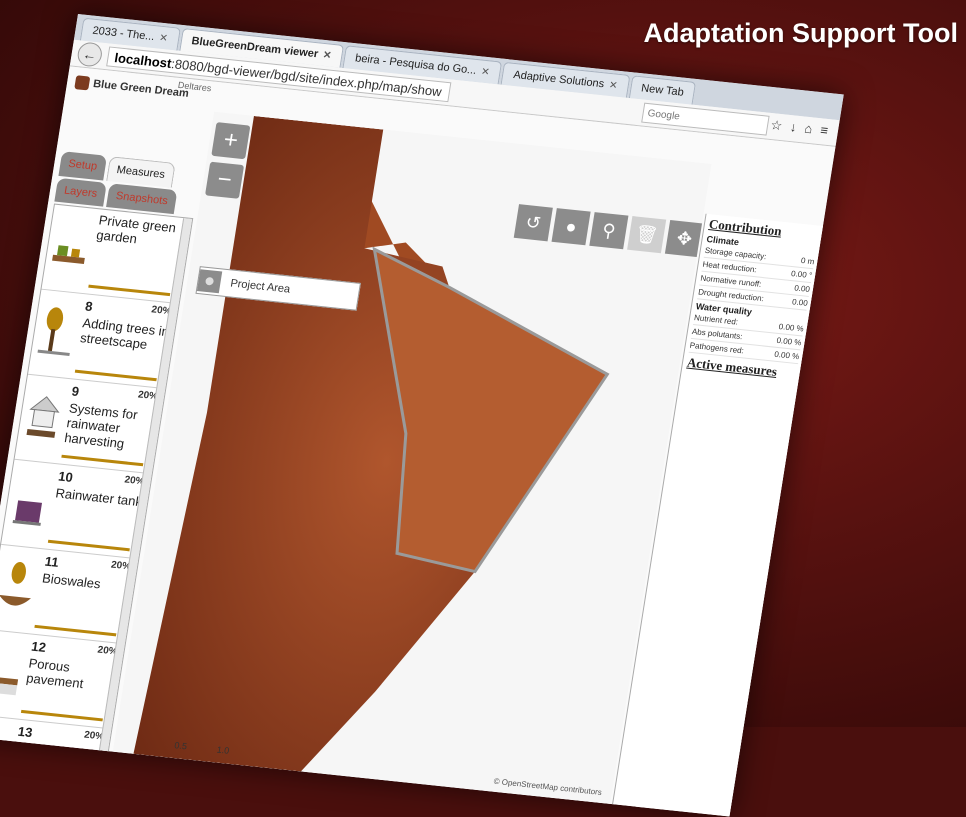 The image size is (966, 817). Describe the element at coordinates (117, 254) in the screenshot. I see `measure-item: Private green garden` at that location.